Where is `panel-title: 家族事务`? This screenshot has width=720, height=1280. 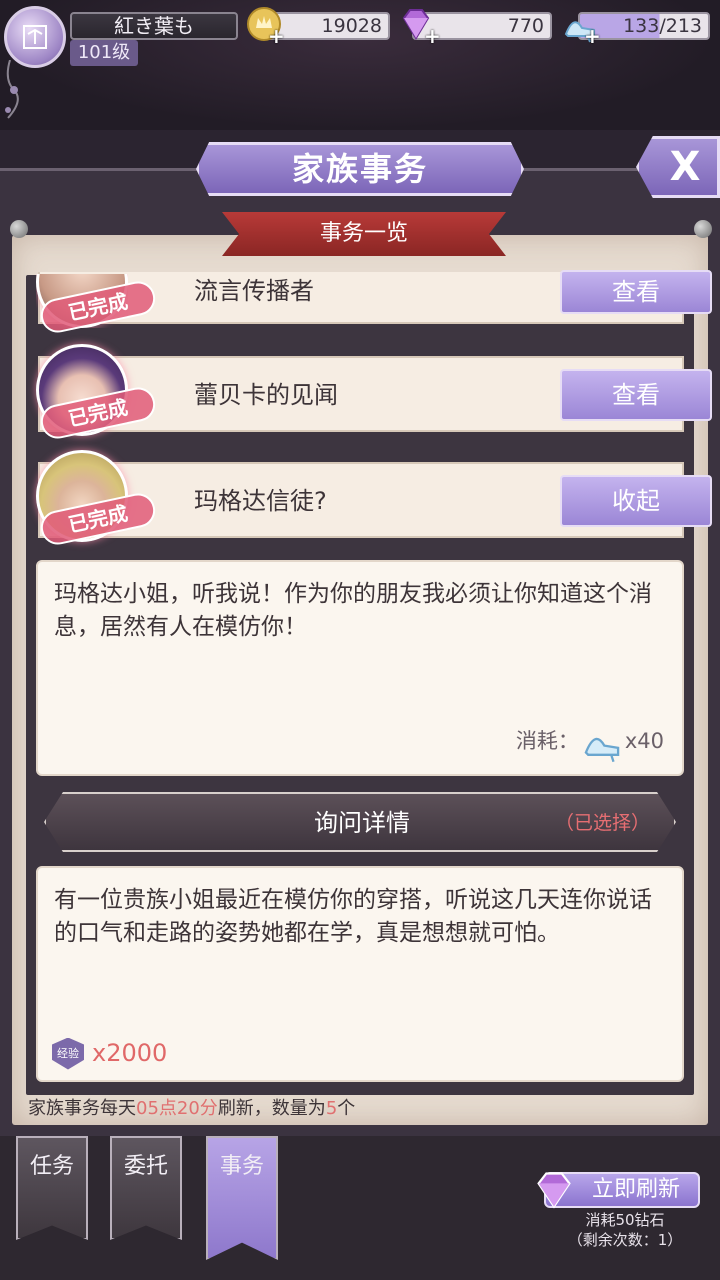
panel-title: 家族事务 is located at coordinates (360, 169).